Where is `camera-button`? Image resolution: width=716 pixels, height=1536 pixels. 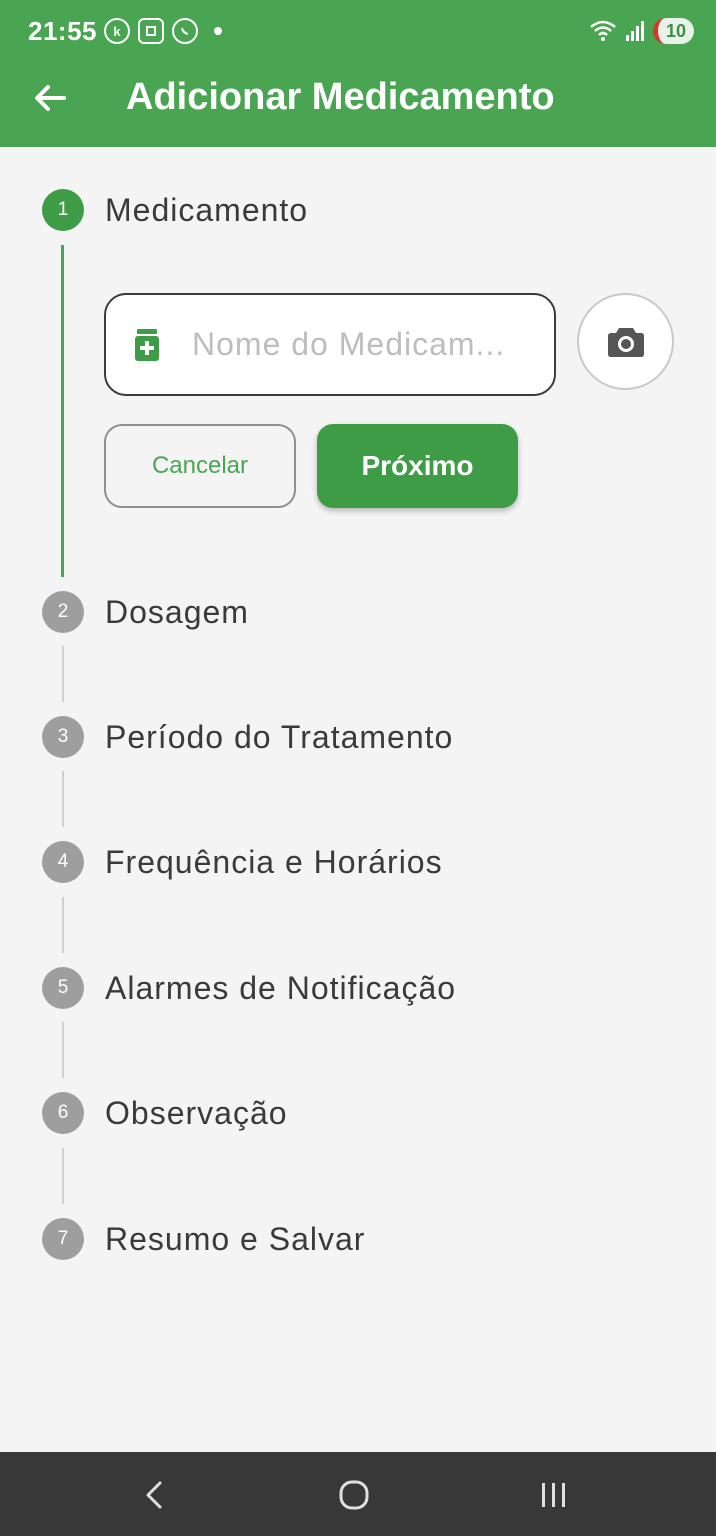
camera-button is located at coordinates (625, 341).